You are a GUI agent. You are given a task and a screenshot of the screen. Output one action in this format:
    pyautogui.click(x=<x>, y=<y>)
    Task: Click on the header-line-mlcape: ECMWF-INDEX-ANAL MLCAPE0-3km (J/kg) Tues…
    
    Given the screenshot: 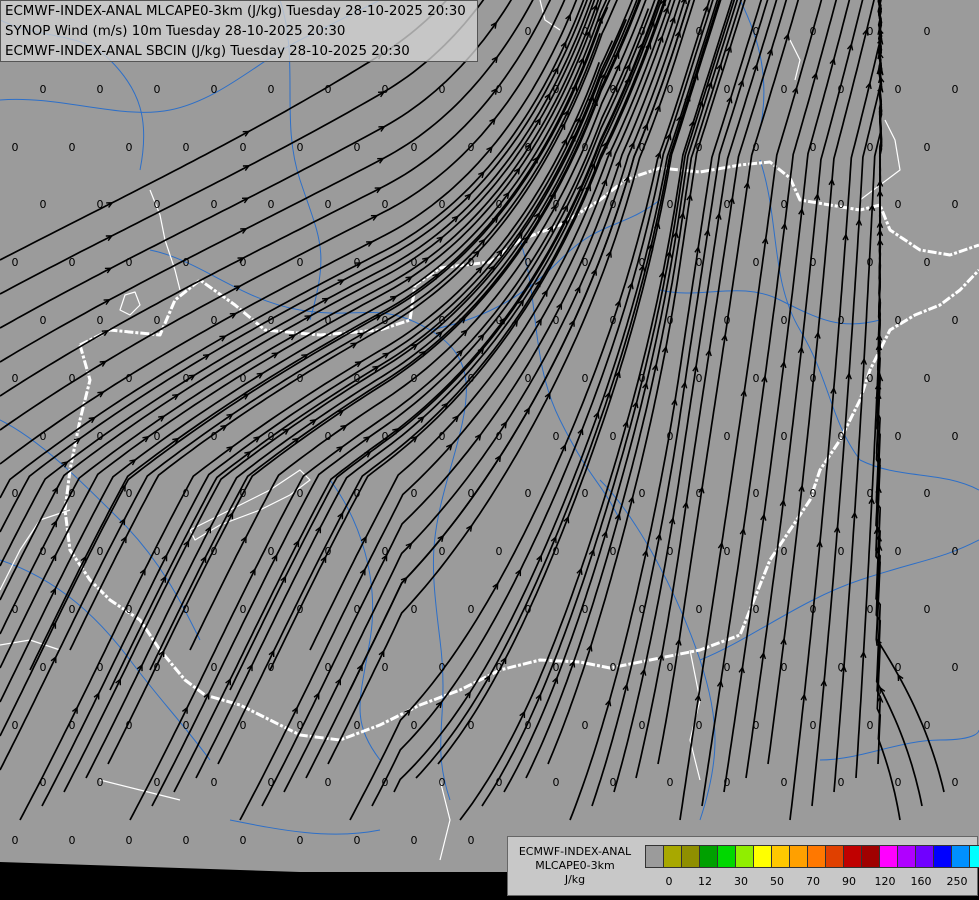 What is the action you would take?
    pyautogui.click(x=235, y=11)
    